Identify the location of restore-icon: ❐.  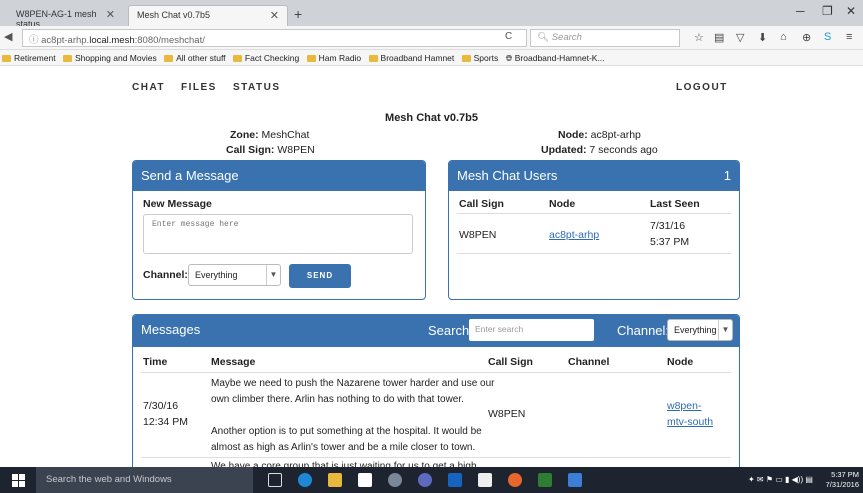
(827, 11).